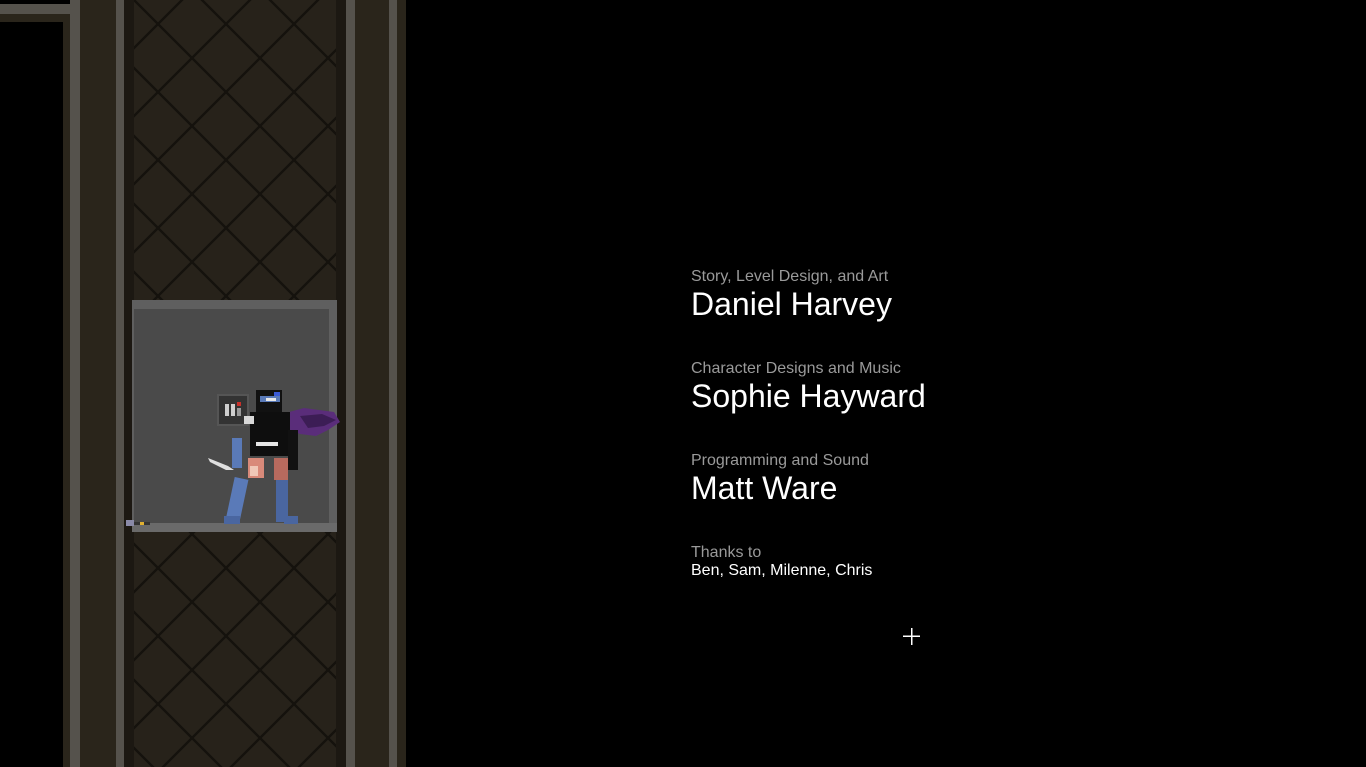 The height and width of the screenshot is (767, 1366). Describe the element at coordinates (341, 383) in the screenshot. I see `shaft-right-edge` at that location.